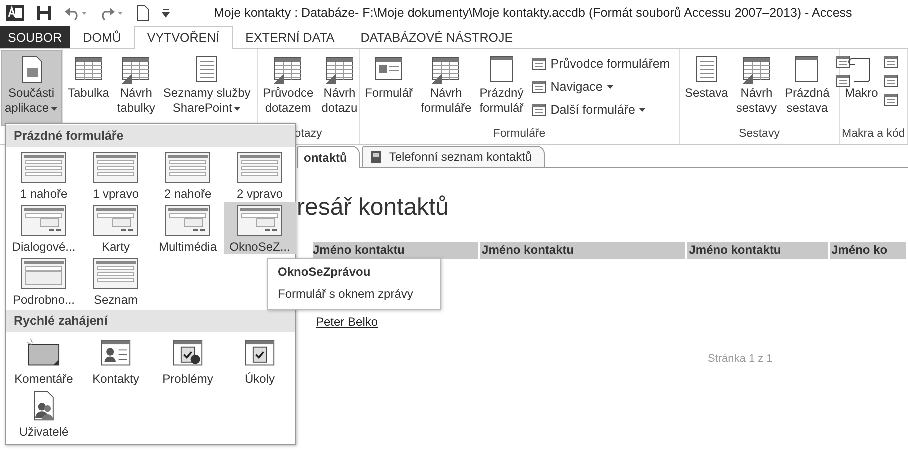 The width and height of the screenshot is (908, 450). Describe the element at coordinates (437, 37) in the screenshot. I see `ribbon-tab: DATABÁZOVÉ NÁSTROJE` at that location.